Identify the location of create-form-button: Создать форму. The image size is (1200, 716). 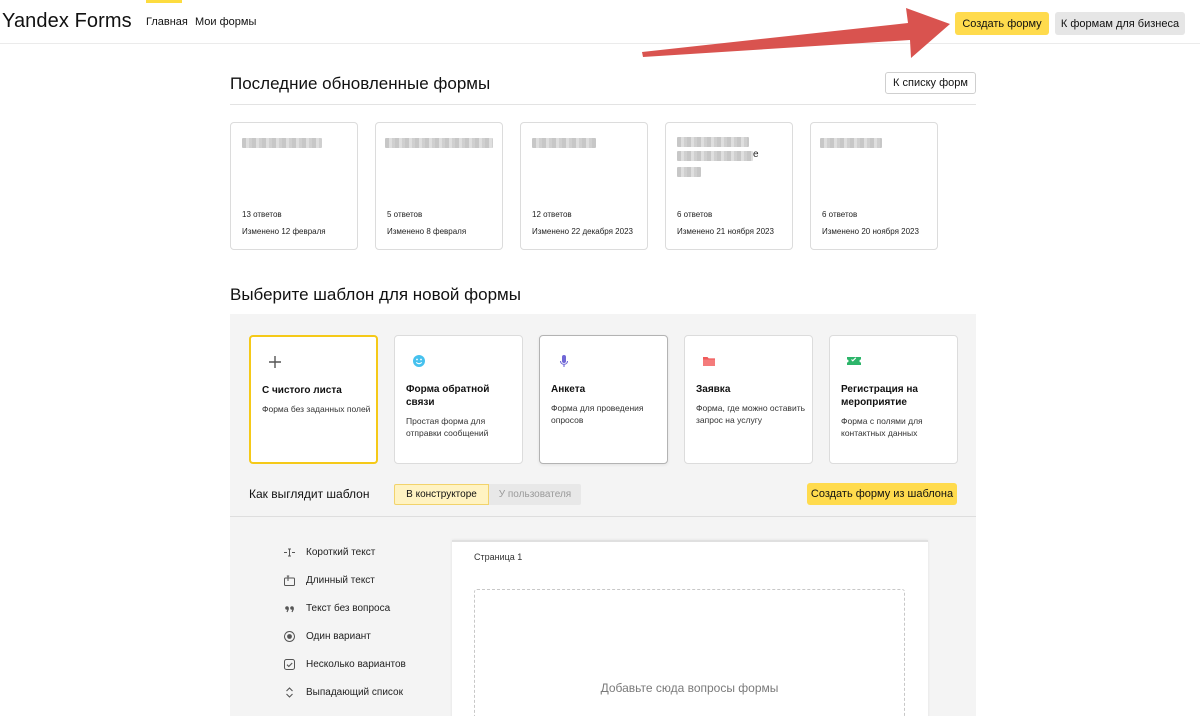
(1002, 23).